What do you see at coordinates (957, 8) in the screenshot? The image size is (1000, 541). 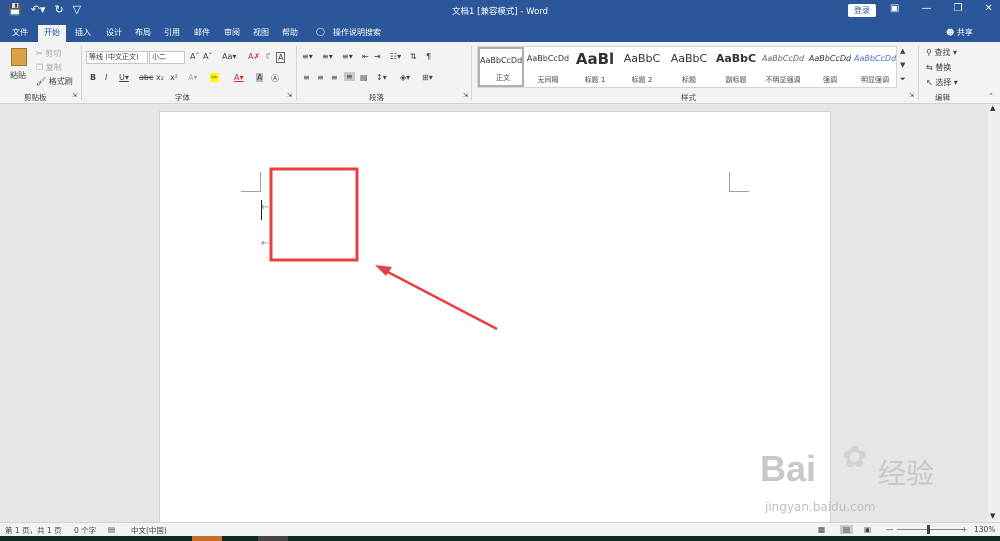 I see `restore-icon: ❐` at bounding box center [957, 8].